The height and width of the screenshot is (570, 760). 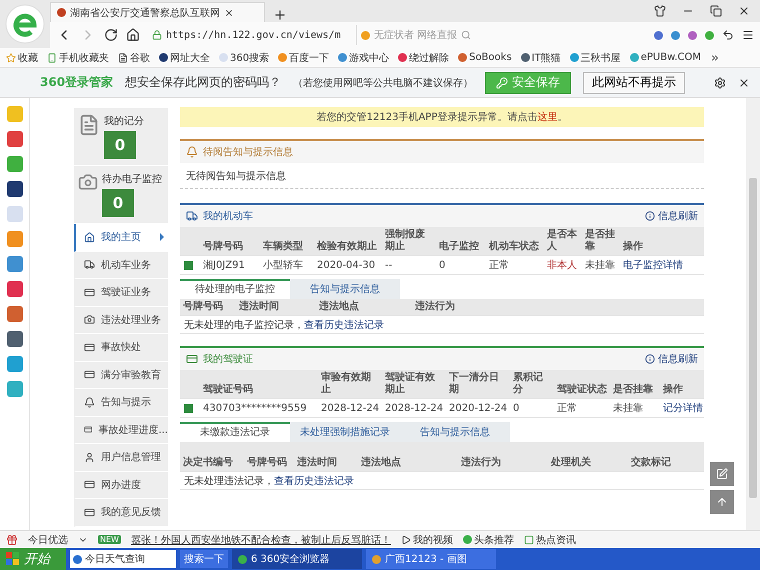 I want to click on nav-item: 我的意见反馈, so click(x=121, y=512).